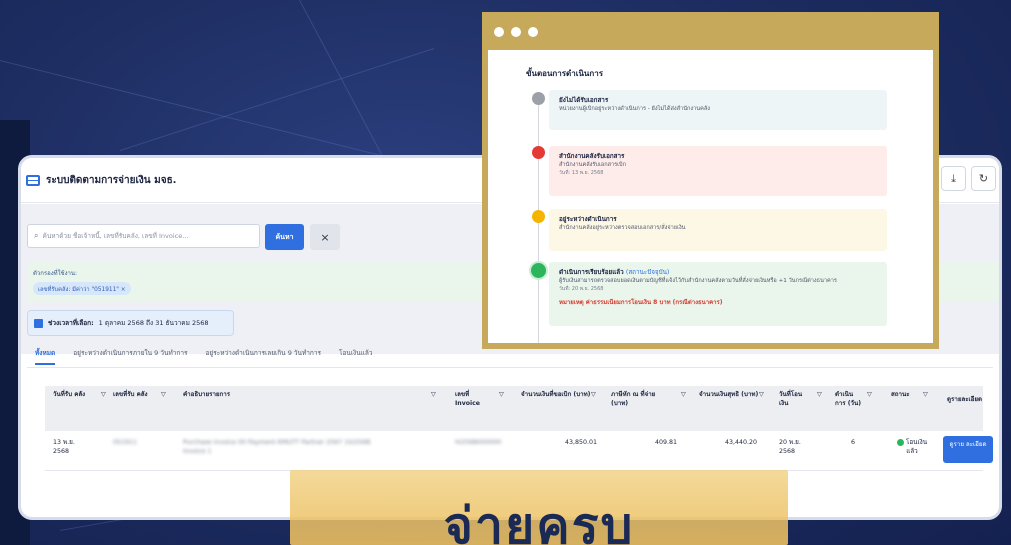 The height and width of the screenshot is (545, 1011). What do you see at coordinates (592, 165) in the screenshot?
I see `step-description: สำนักงานคลังรับเอกสารเบิก` at bounding box center [592, 165].